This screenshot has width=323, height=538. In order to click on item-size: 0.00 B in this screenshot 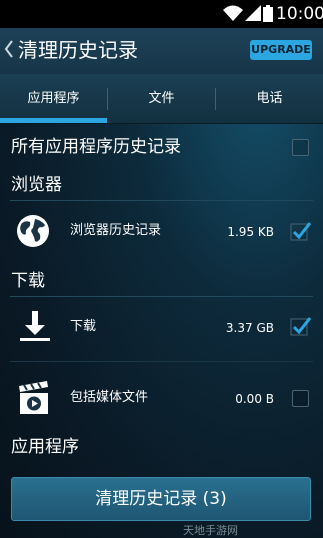, I will do `click(254, 399)`.